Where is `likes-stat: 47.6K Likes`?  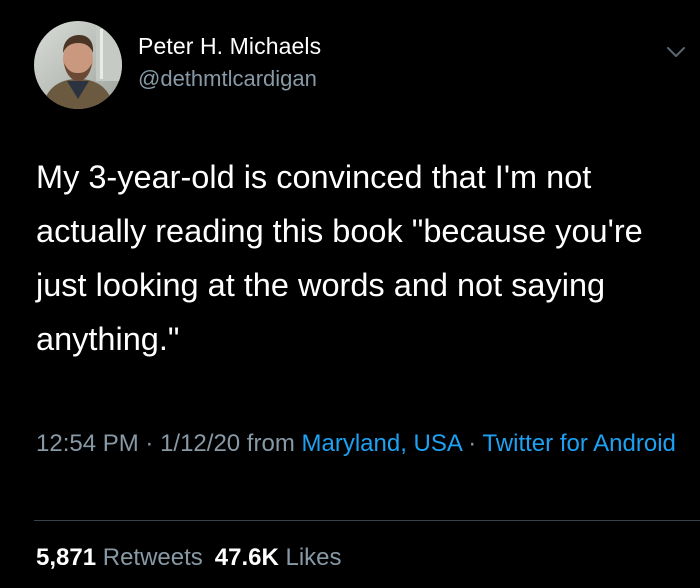 likes-stat: 47.6K Likes is located at coordinates (278, 557).